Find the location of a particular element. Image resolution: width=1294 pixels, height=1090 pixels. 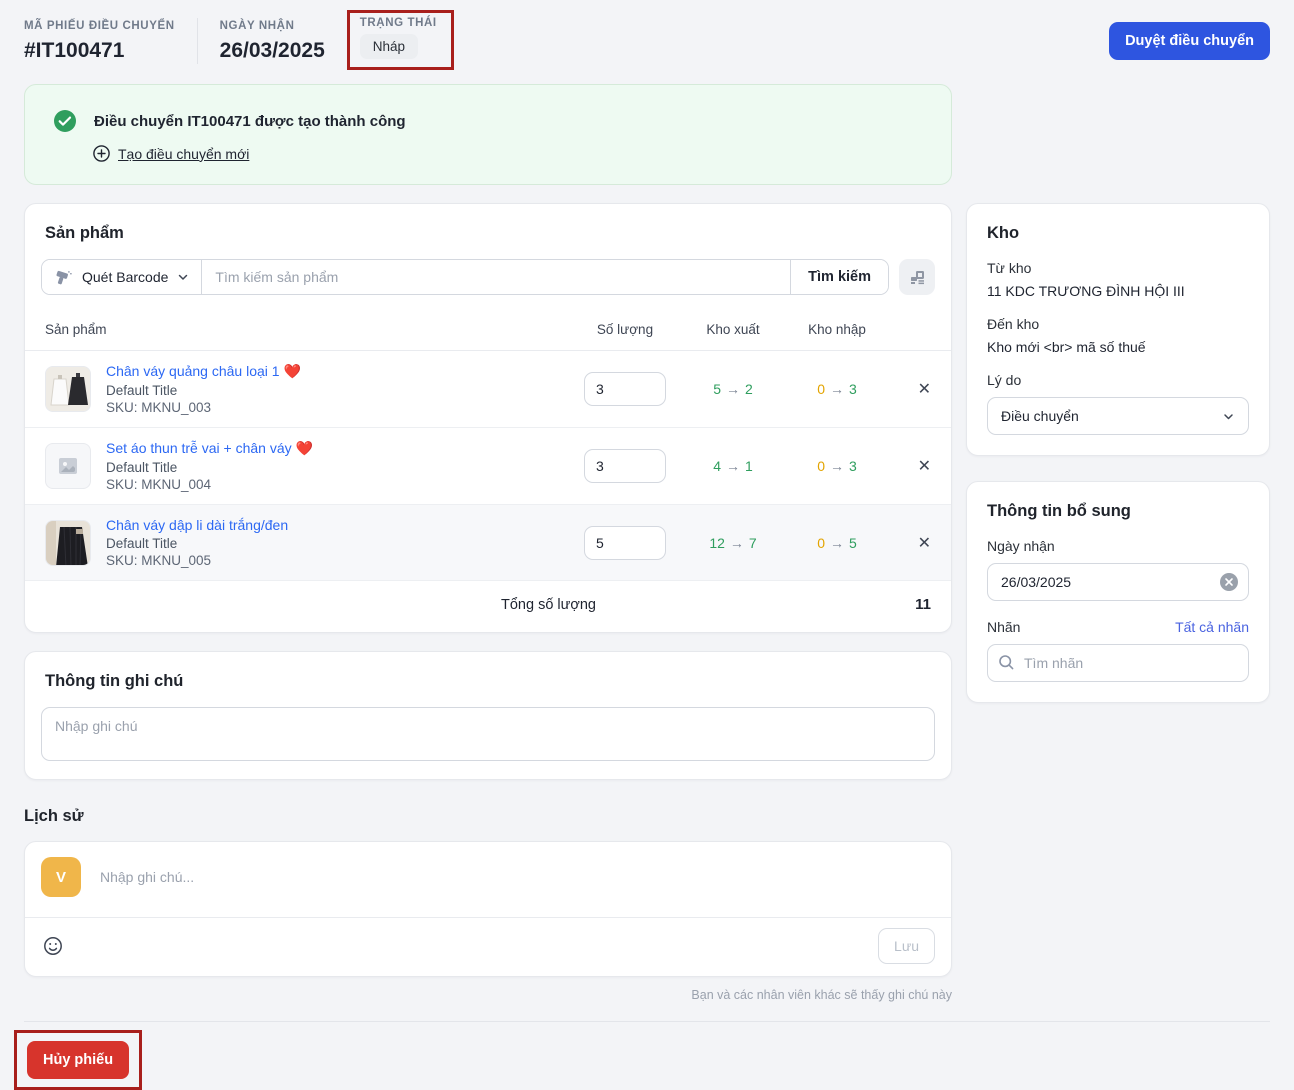

notes-card: Thông tin ghi chú is located at coordinates (488, 715).